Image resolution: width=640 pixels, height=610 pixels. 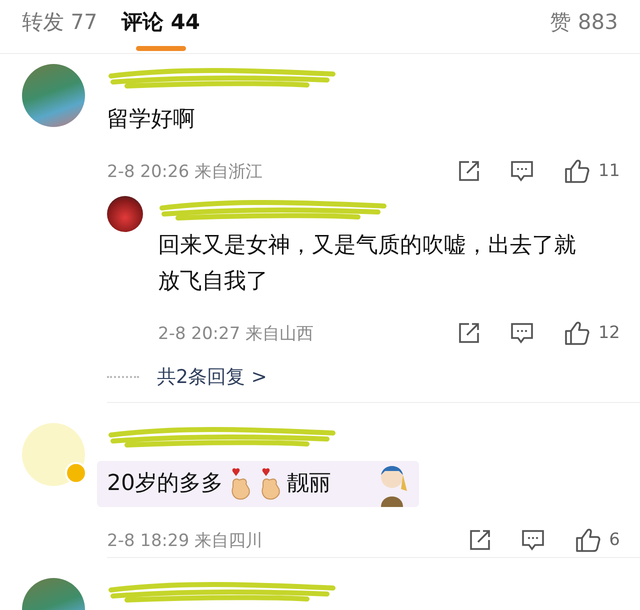 What do you see at coordinates (609, 171) in the screenshot?
I see `like-count: 11` at bounding box center [609, 171].